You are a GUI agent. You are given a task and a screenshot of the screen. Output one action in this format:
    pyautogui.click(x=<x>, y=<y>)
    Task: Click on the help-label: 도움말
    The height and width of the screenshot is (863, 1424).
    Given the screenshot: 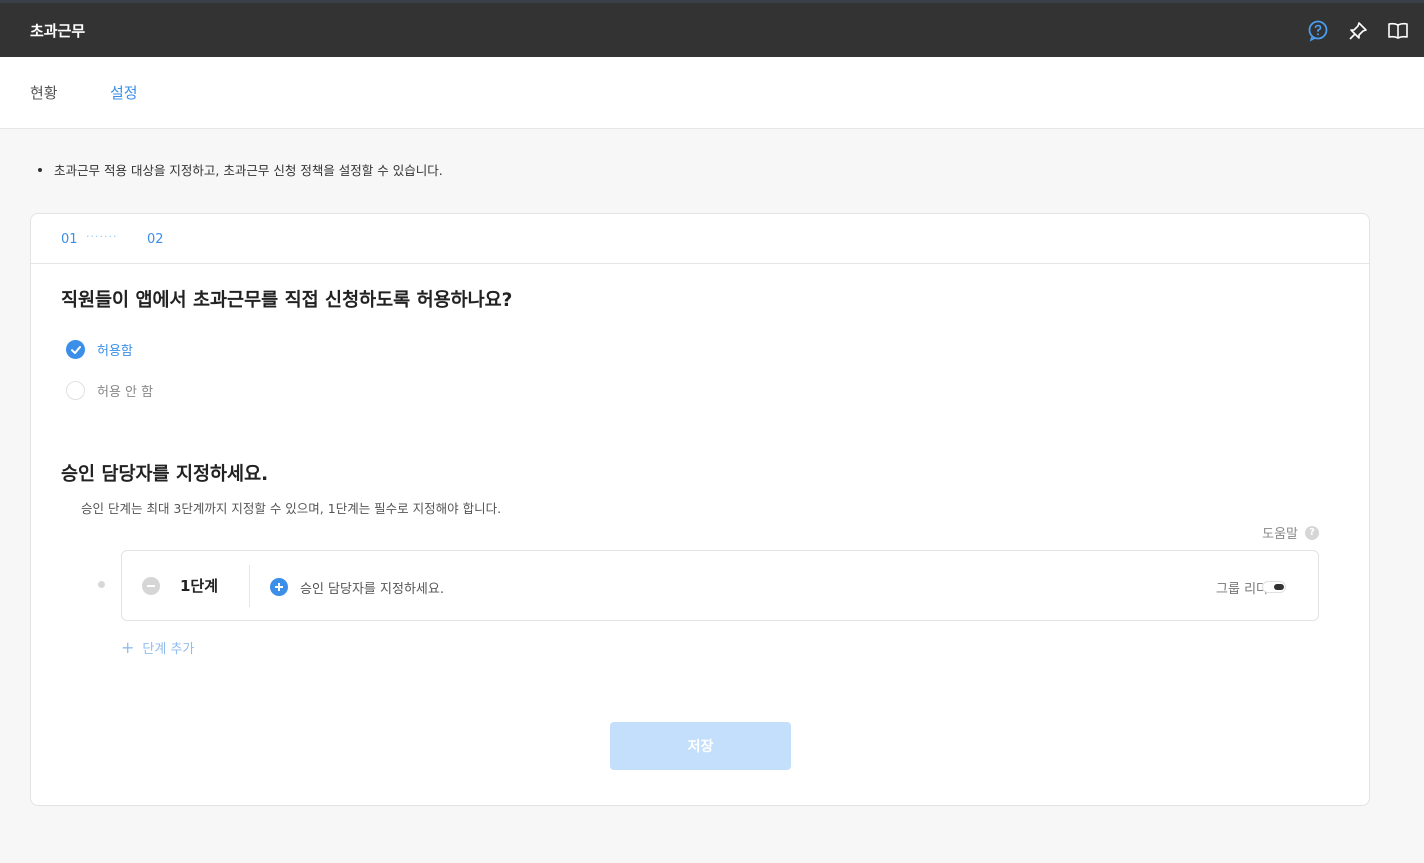 What is the action you would take?
    pyautogui.click(x=1280, y=534)
    